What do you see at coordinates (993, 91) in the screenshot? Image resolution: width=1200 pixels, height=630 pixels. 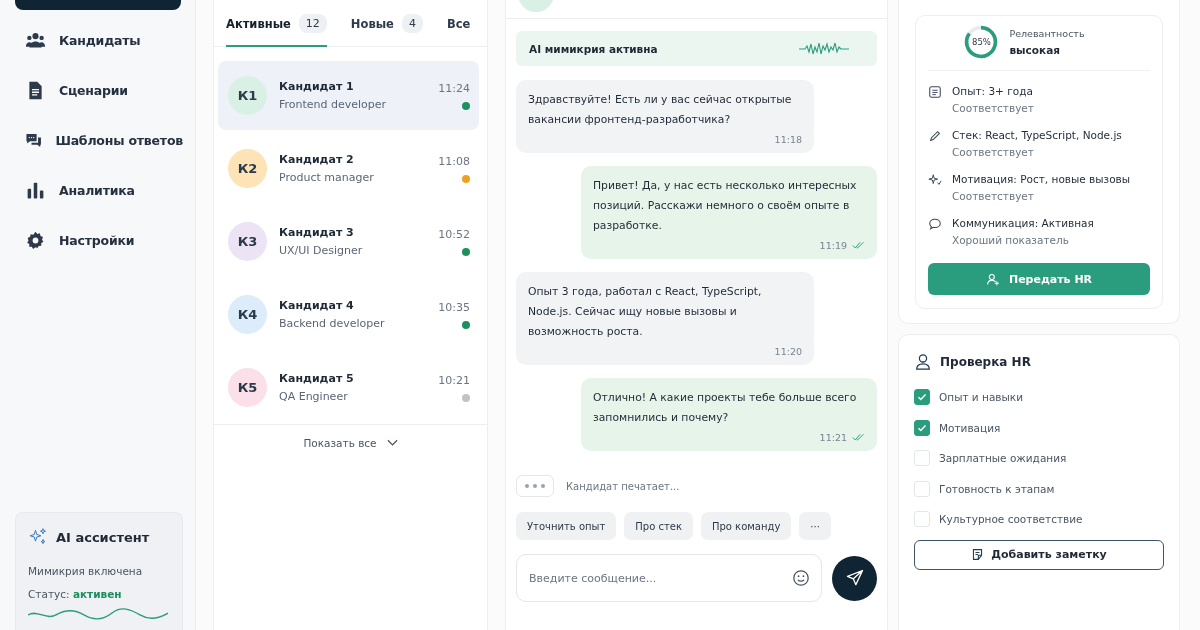 I see `criterion-title: Опыт: 3+ года` at bounding box center [993, 91].